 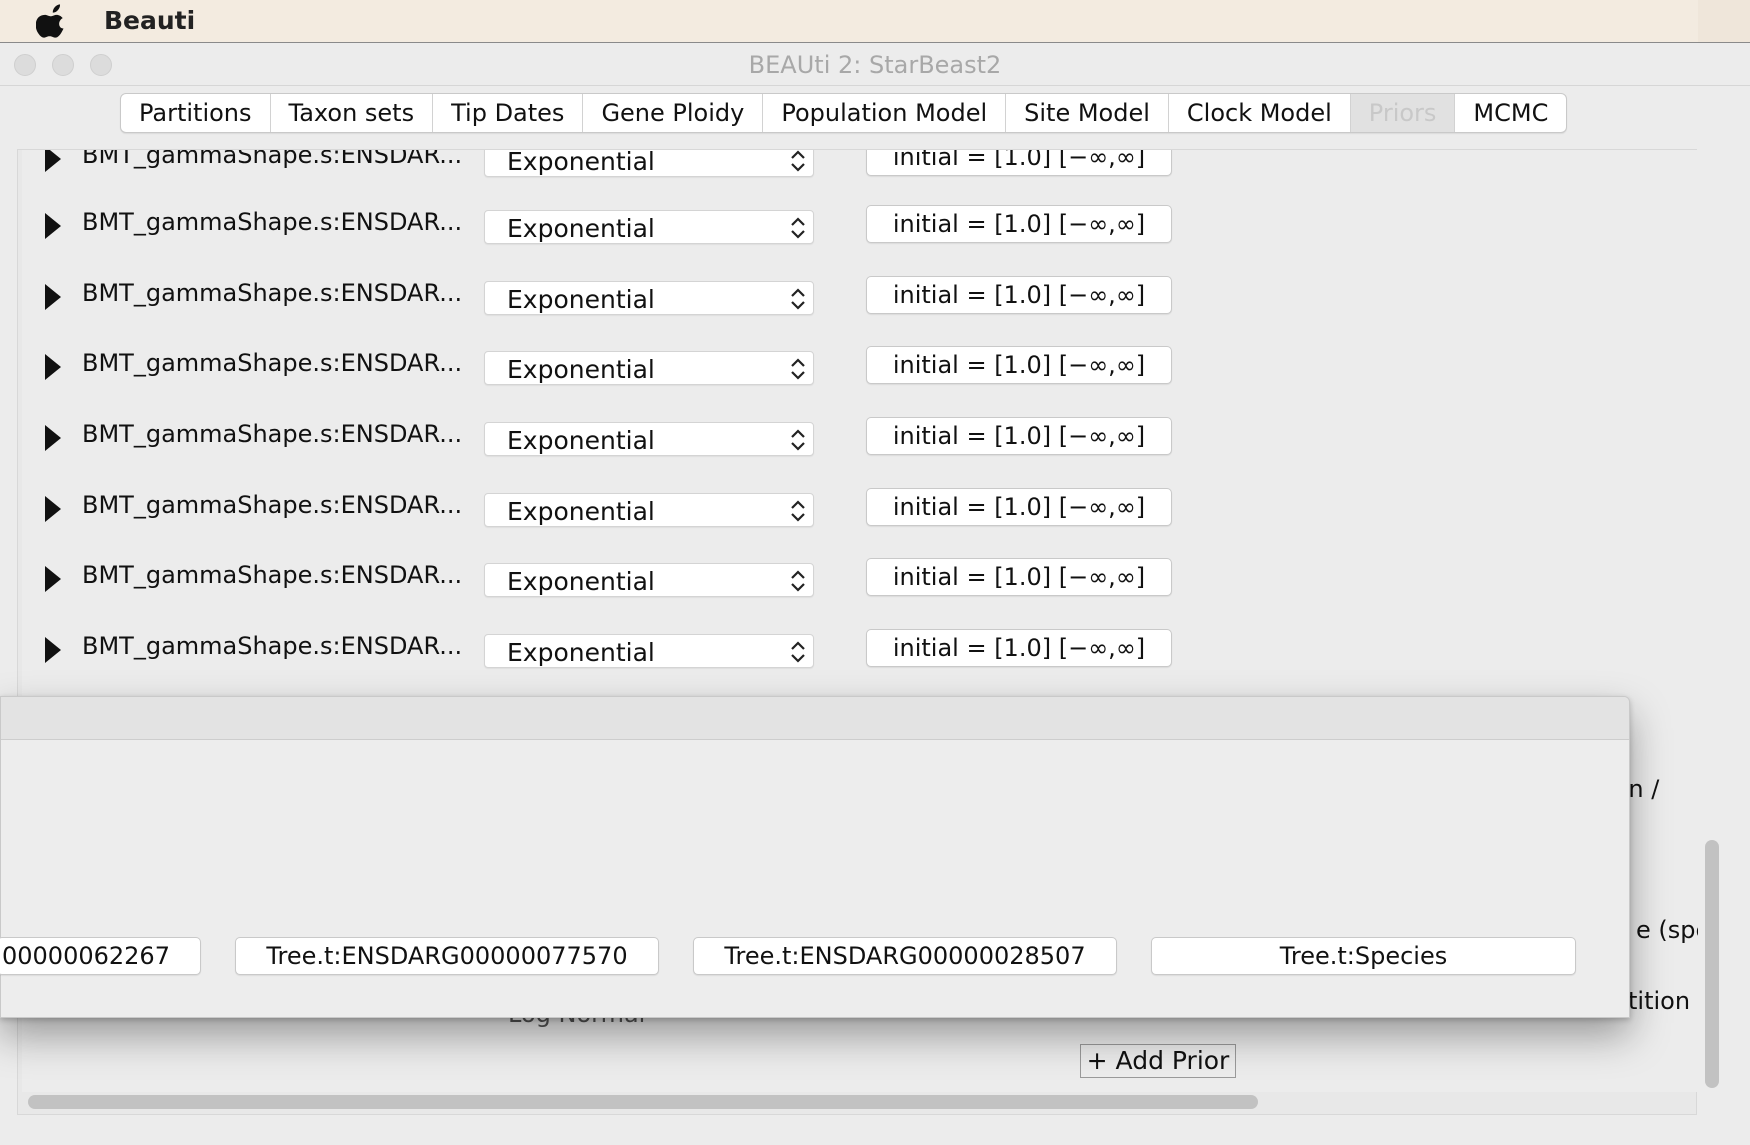 What do you see at coordinates (1667, 930) in the screenshot?
I see `behind-text-2: e (spe` at bounding box center [1667, 930].